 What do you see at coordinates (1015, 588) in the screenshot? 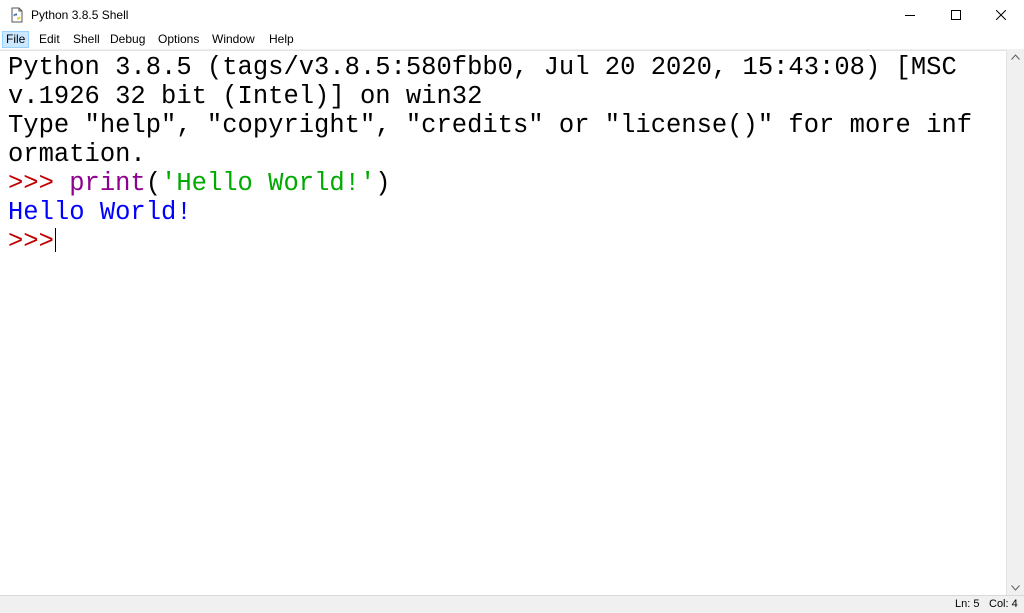
I see `scroll-down-icon` at bounding box center [1015, 588].